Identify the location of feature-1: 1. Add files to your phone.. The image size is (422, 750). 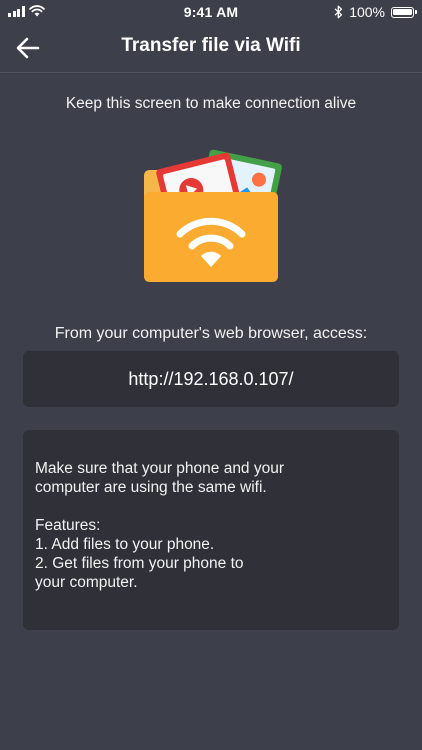
(125, 544).